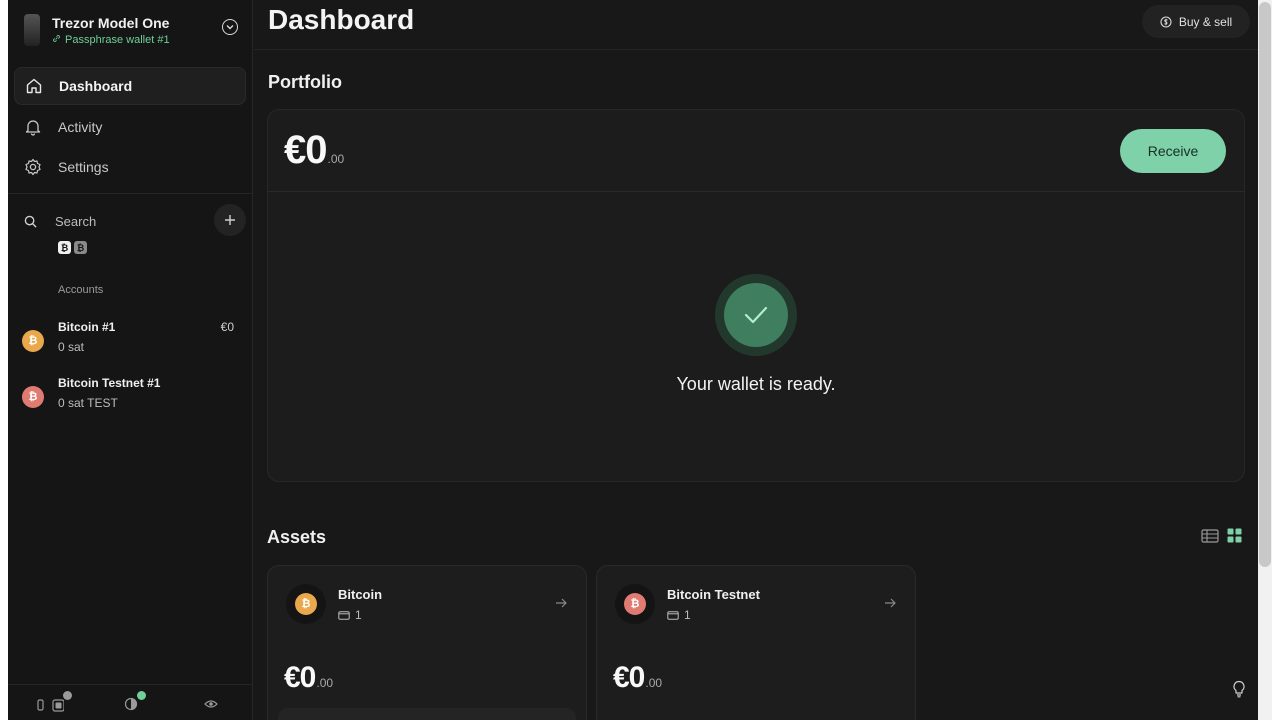 This screenshot has width=1280, height=720. What do you see at coordinates (30, 221) in the screenshot?
I see `search-icon` at bounding box center [30, 221].